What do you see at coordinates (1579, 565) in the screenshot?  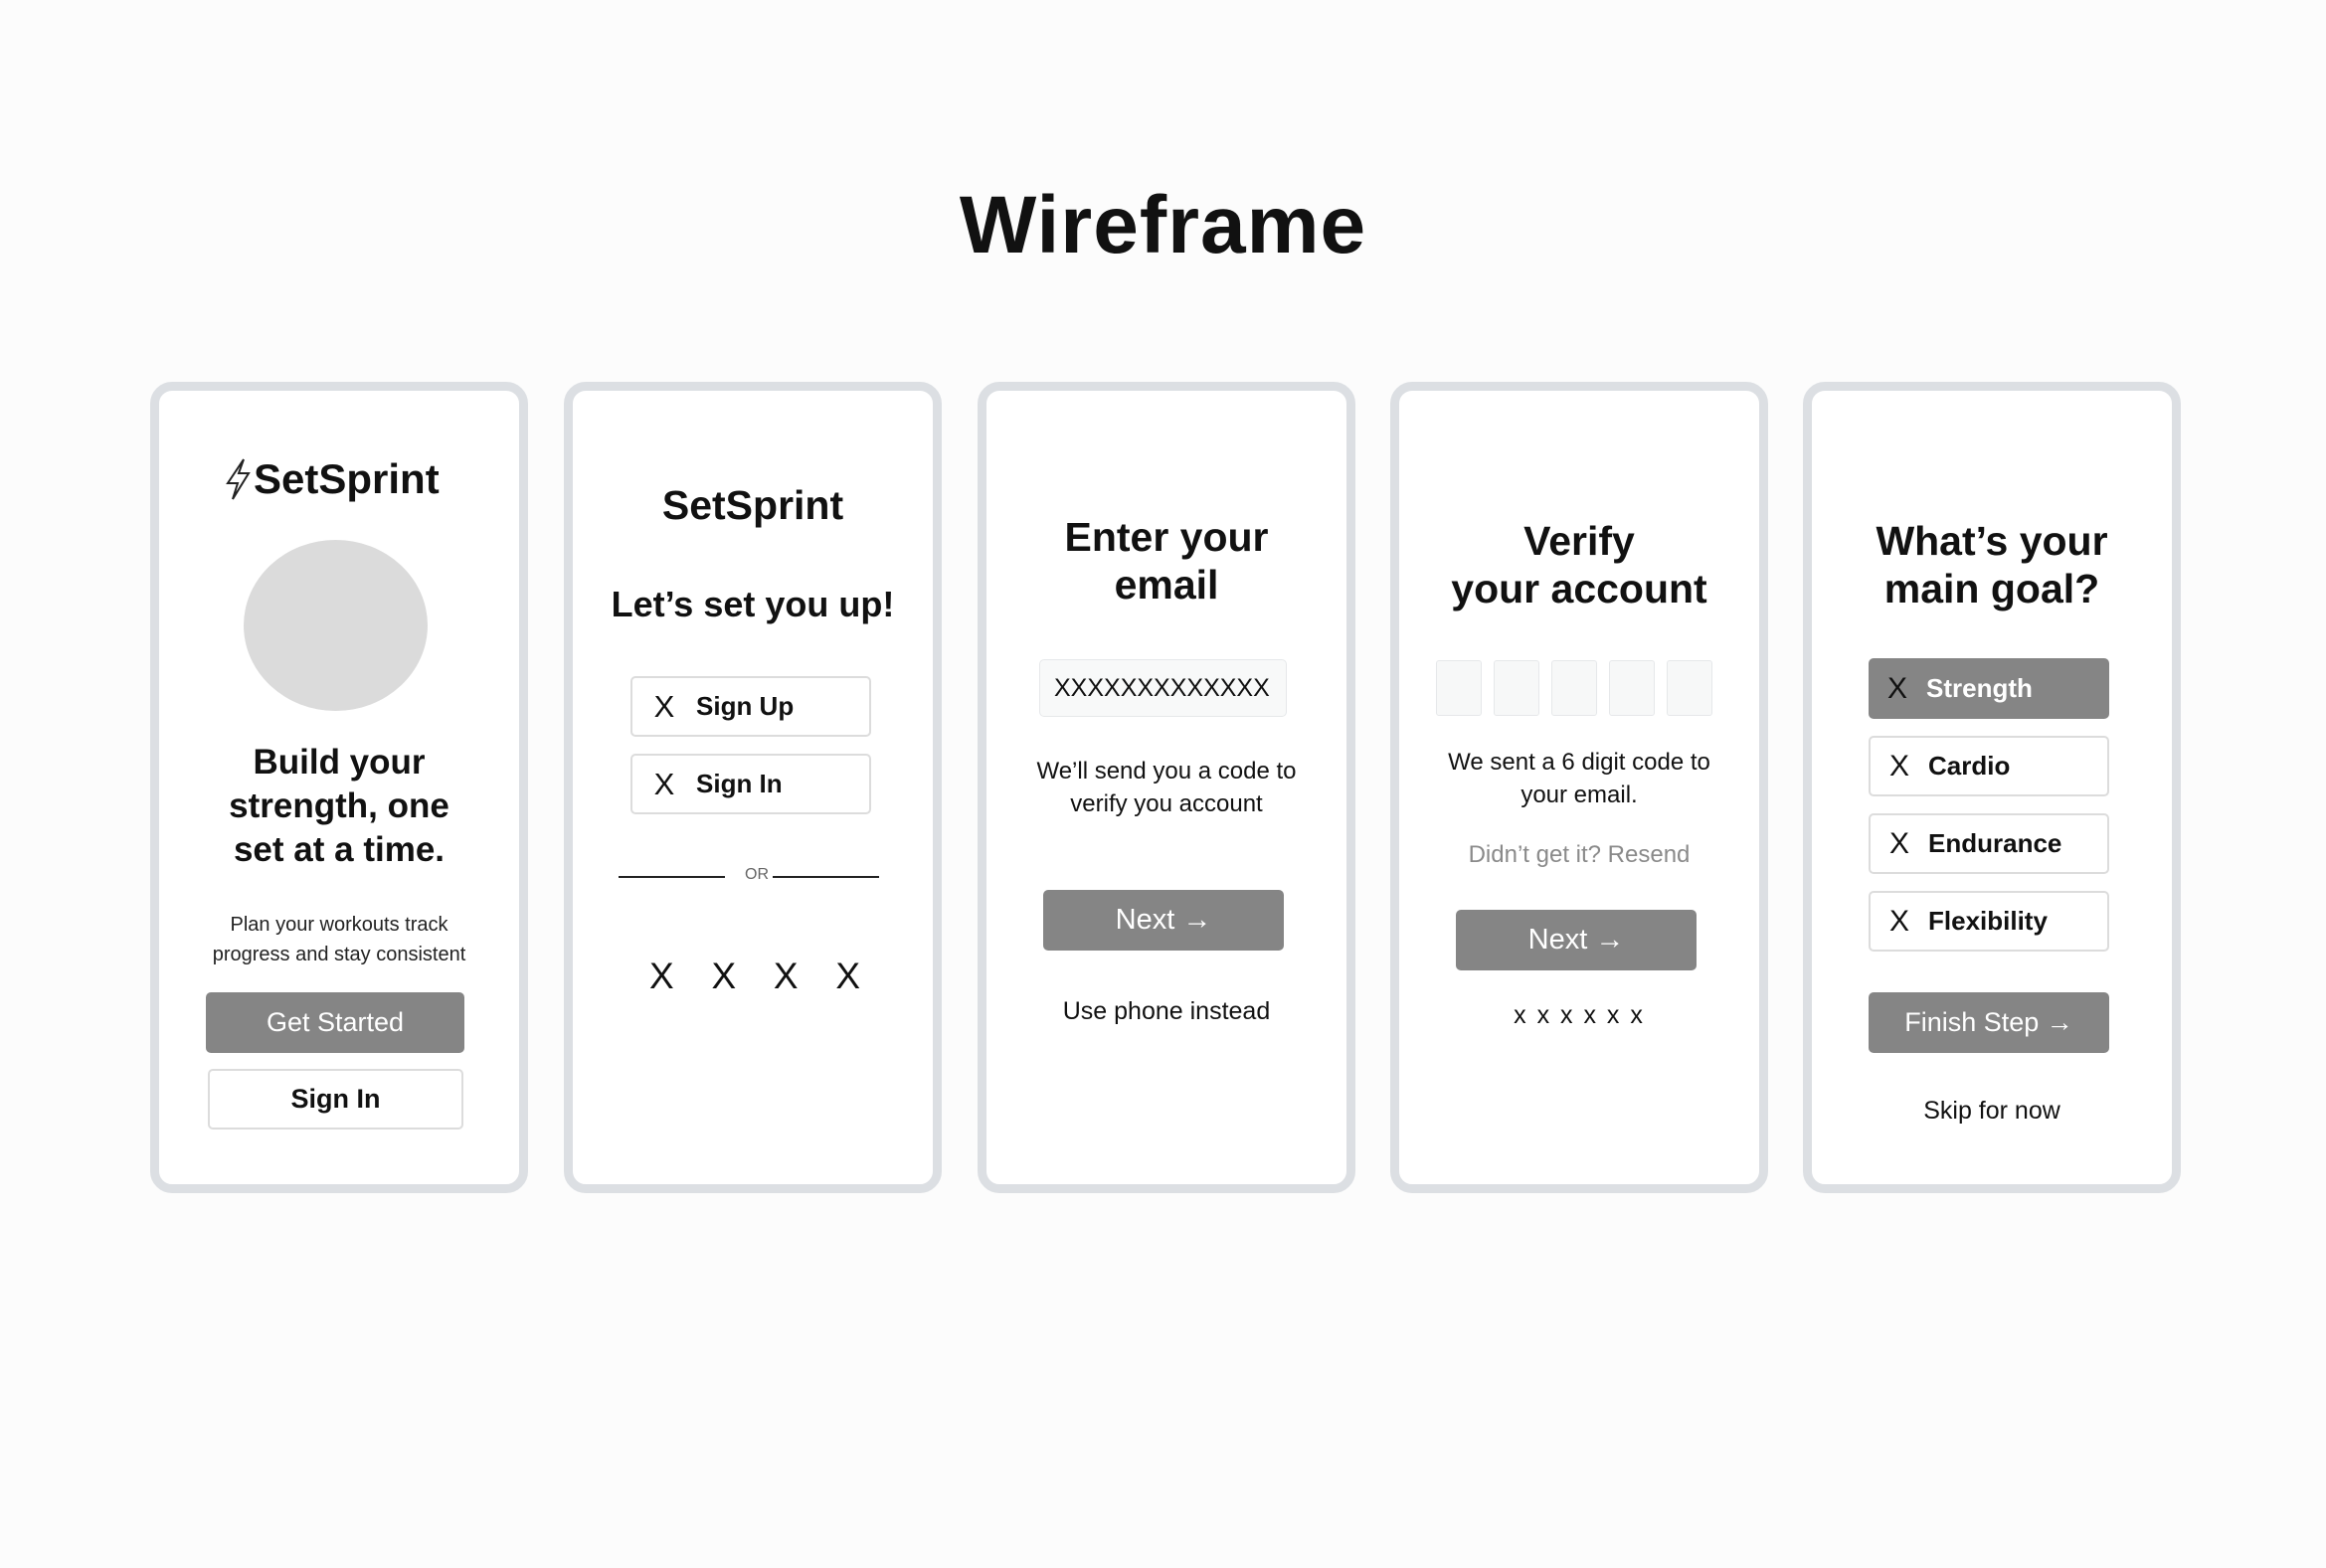 I see `verify-title: Verify your account` at bounding box center [1579, 565].